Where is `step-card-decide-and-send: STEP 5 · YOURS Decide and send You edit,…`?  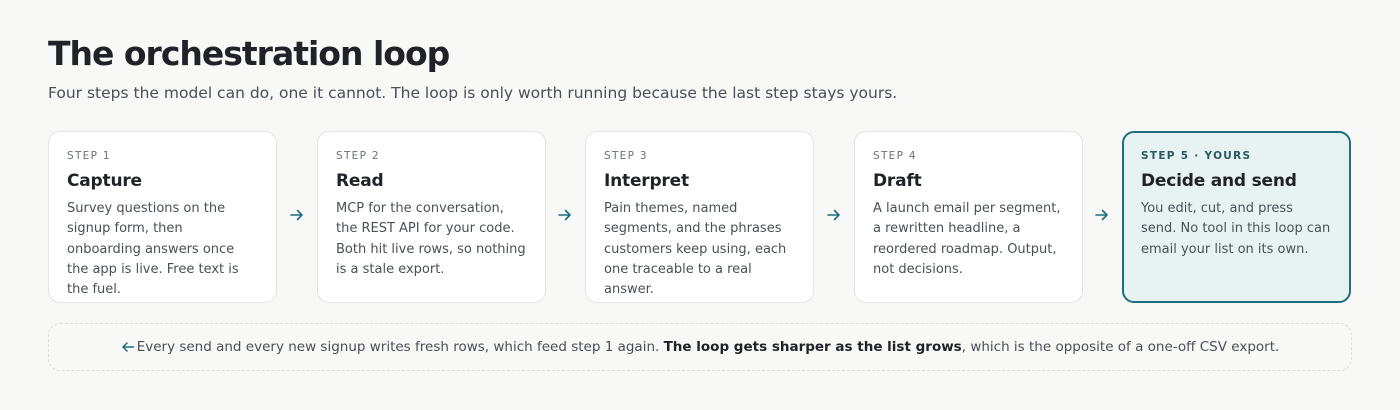 step-card-decide-and-send: STEP 5 · YOURS Decide and send You edit,… is located at coordinates (1236, 217).